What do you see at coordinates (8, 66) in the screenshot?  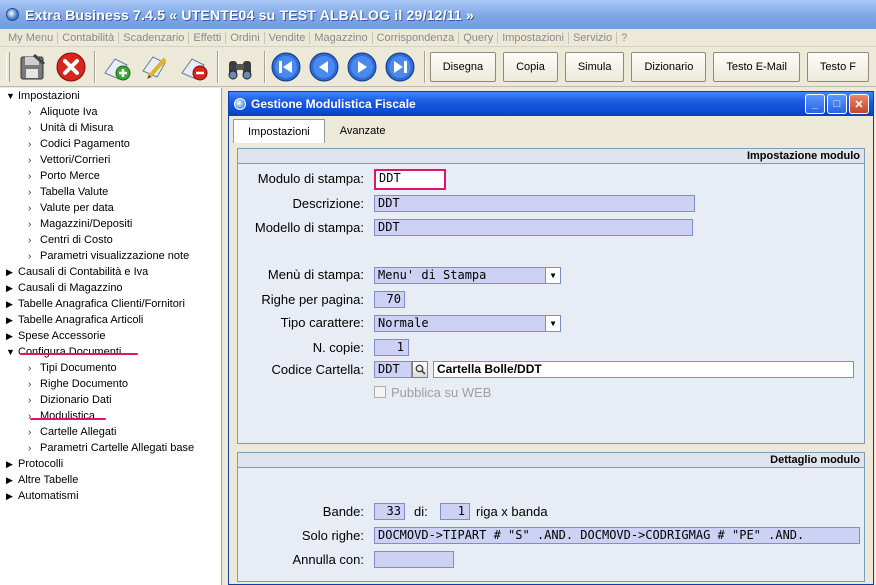 I see `toolbar-grip` at bounding box center [8, 66].